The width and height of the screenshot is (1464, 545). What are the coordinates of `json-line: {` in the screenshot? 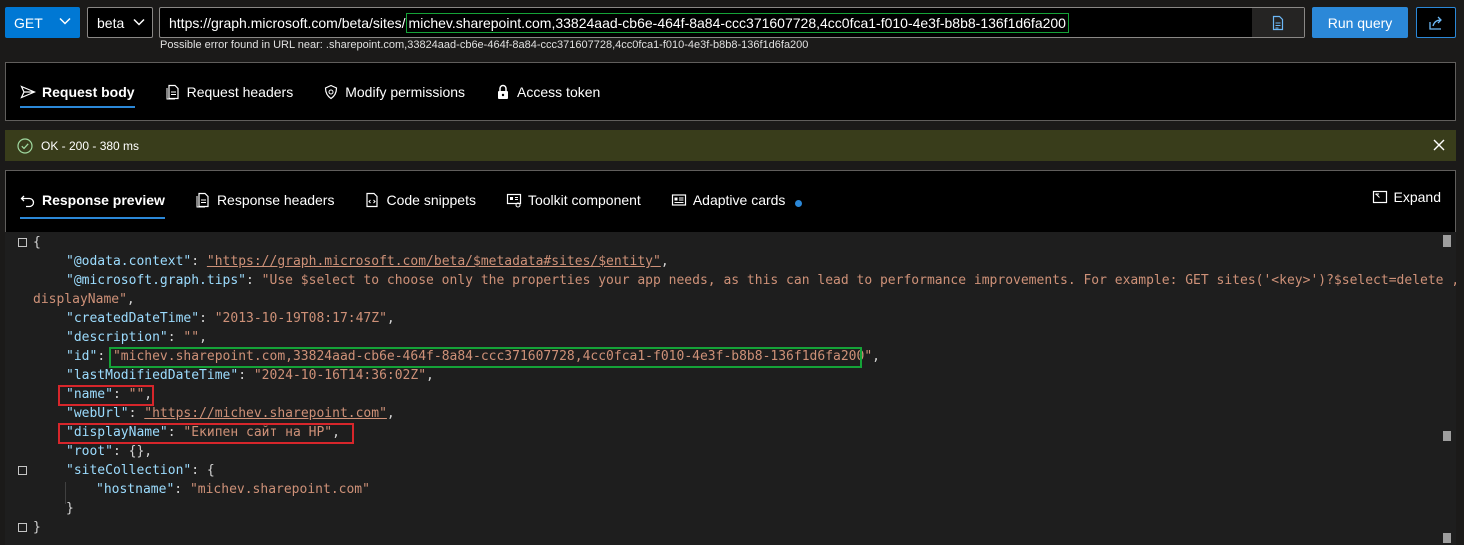 It's located at (37, 242).